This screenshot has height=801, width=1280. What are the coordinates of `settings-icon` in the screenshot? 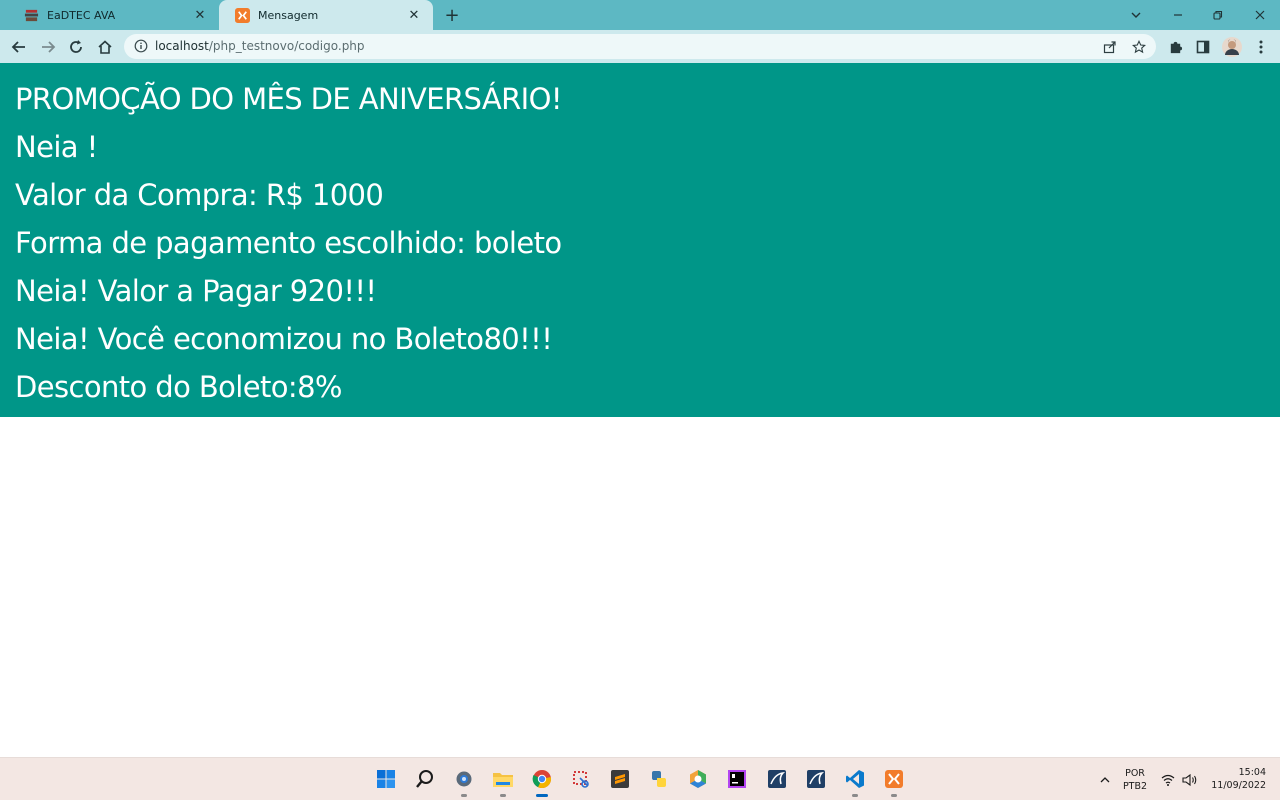 It's located at (464, 782).